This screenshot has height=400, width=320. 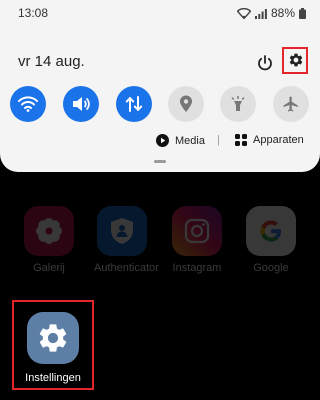 What do you see at coordinates (49, 268) in the screenshot?
I see `app-label-galerij: Galerij` at bounding box center [49, 268].